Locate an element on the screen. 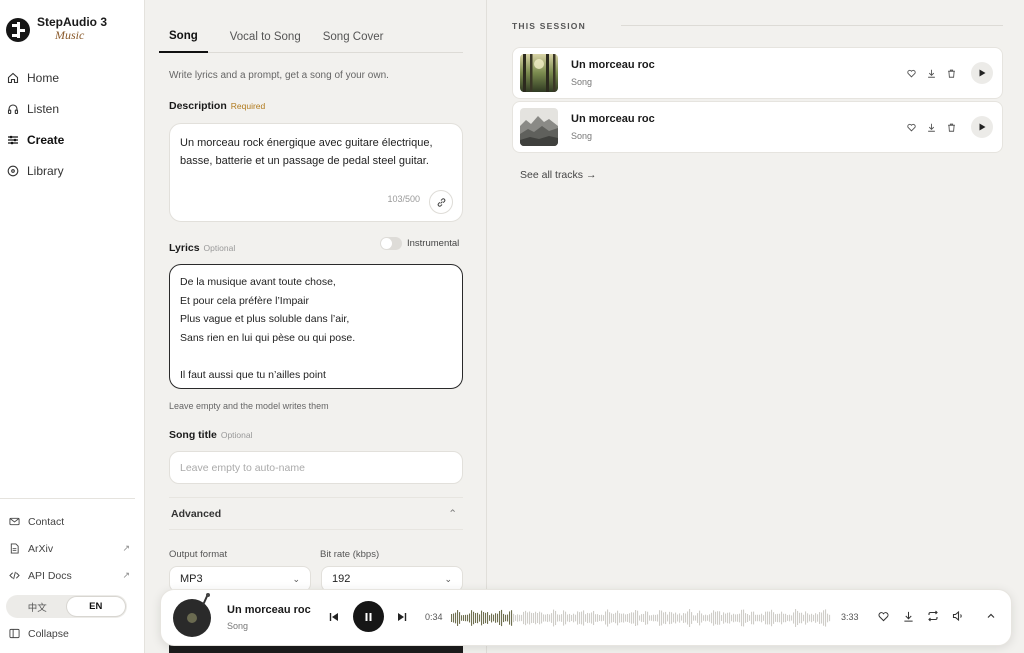  nav-item-home: Home is located at coordinates (72, 77).